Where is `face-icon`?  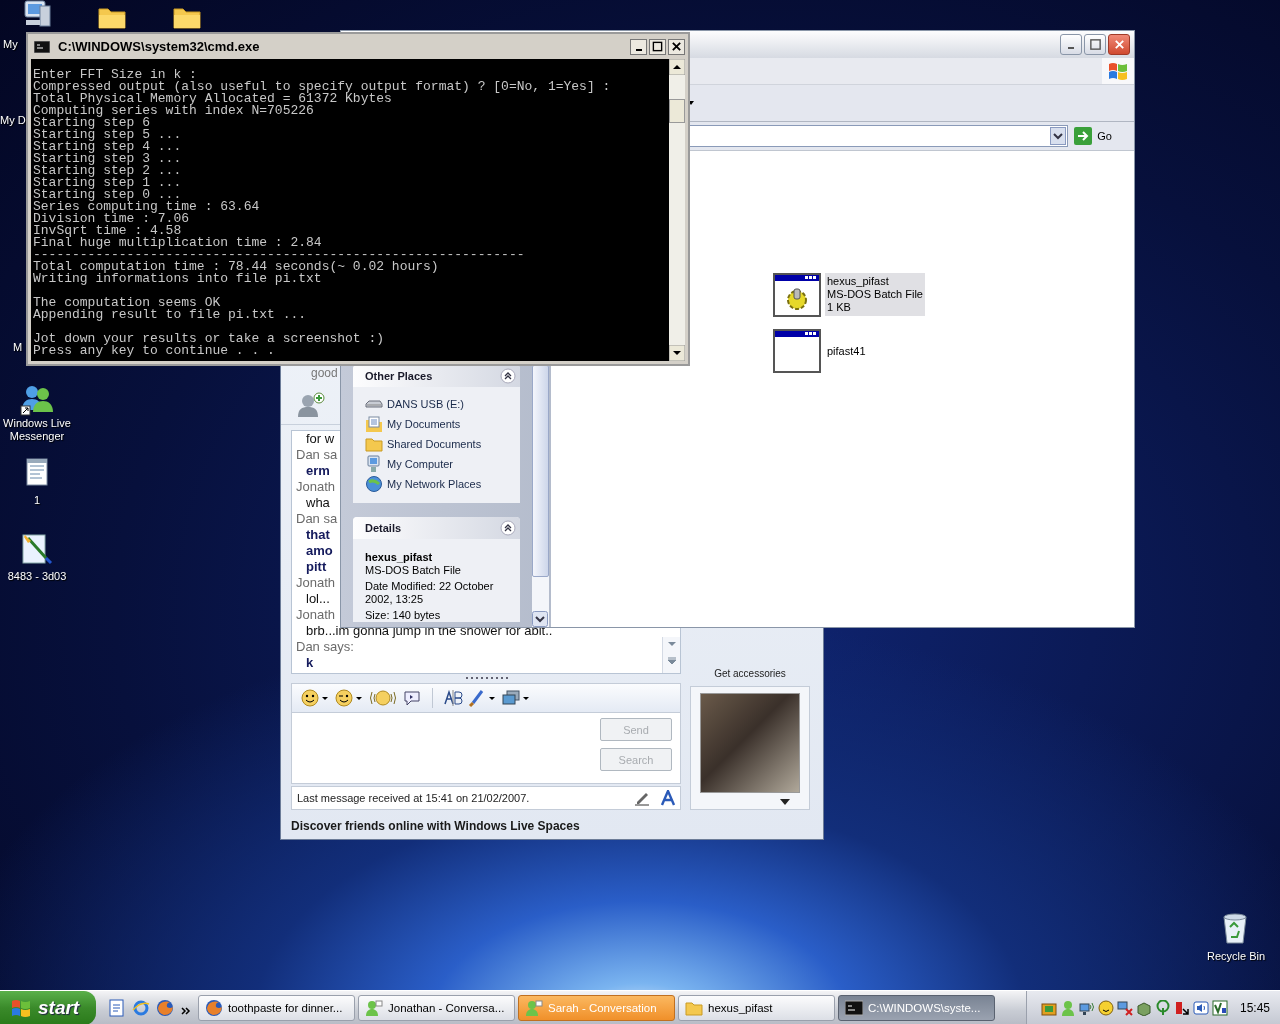
face-icon is located at coordinates (1105, 1007).